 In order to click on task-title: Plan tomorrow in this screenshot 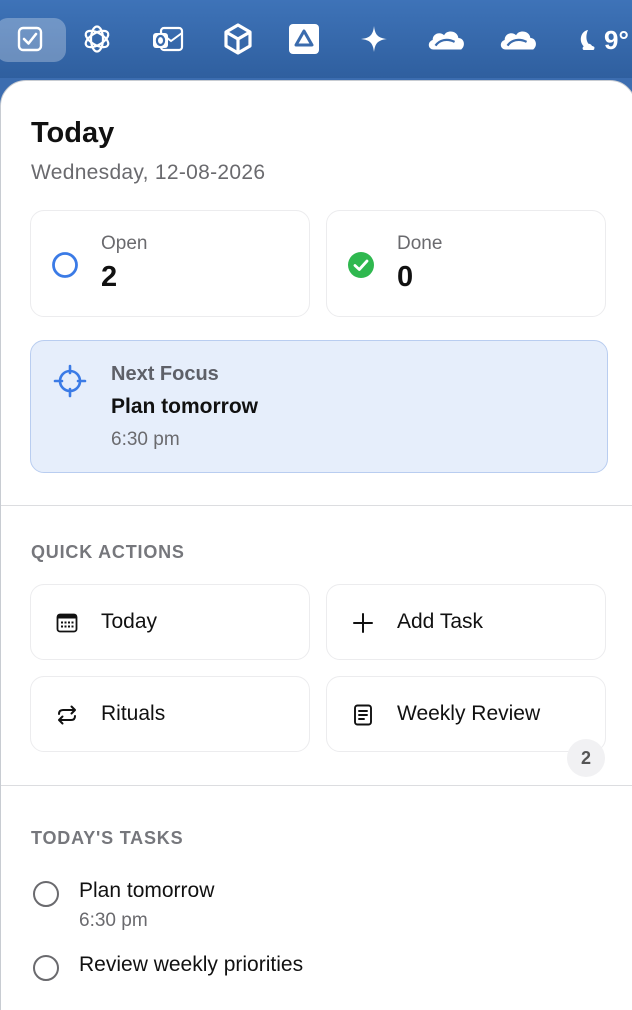, I will do `click(146, 891)`.